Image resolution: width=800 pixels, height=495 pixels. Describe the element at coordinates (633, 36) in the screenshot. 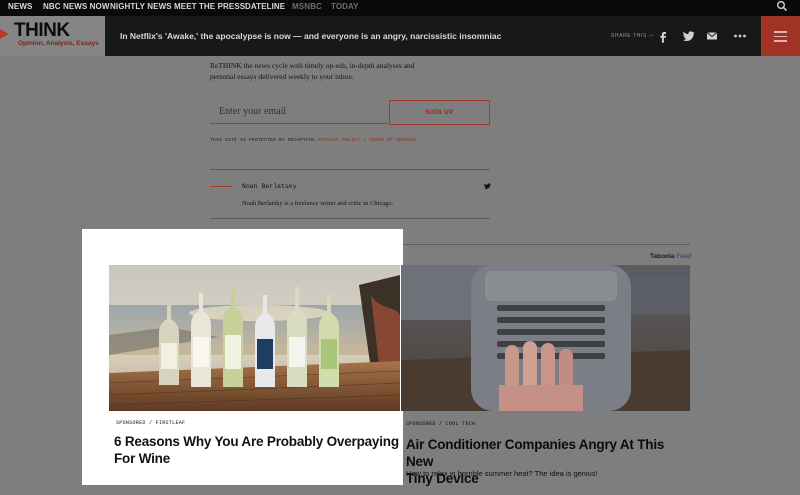

I see `share-label: SHARE THIS —` at that location.